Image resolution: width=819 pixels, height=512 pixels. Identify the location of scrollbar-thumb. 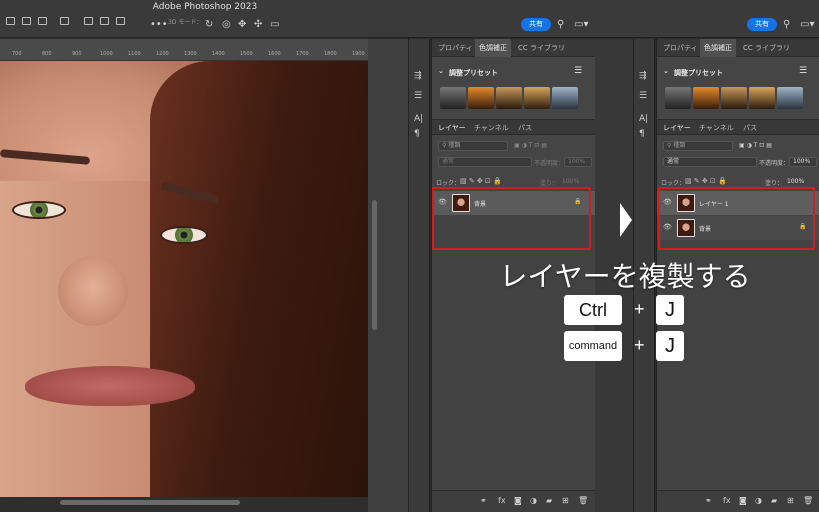
(150, 502).